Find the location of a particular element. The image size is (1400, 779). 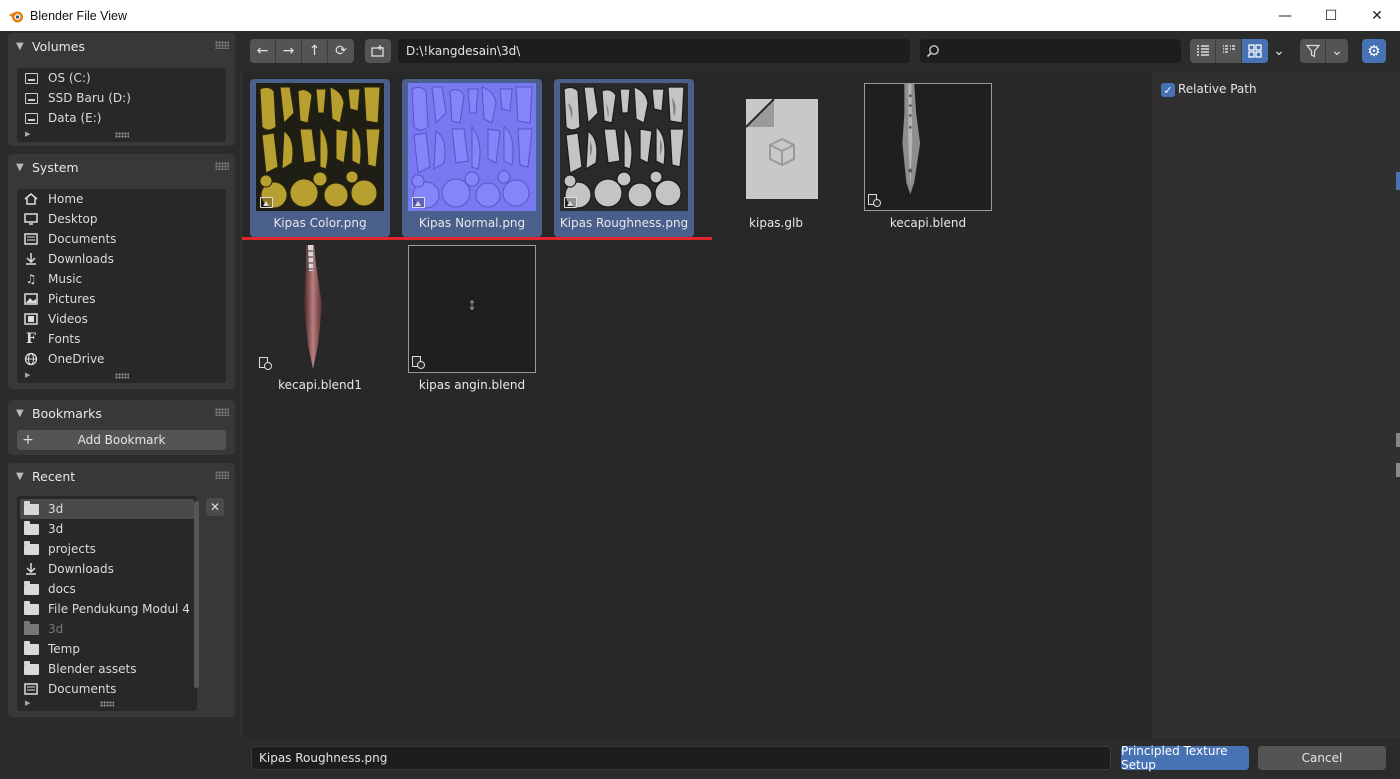

vertical-list-button is located at coordinates (1203, 51).